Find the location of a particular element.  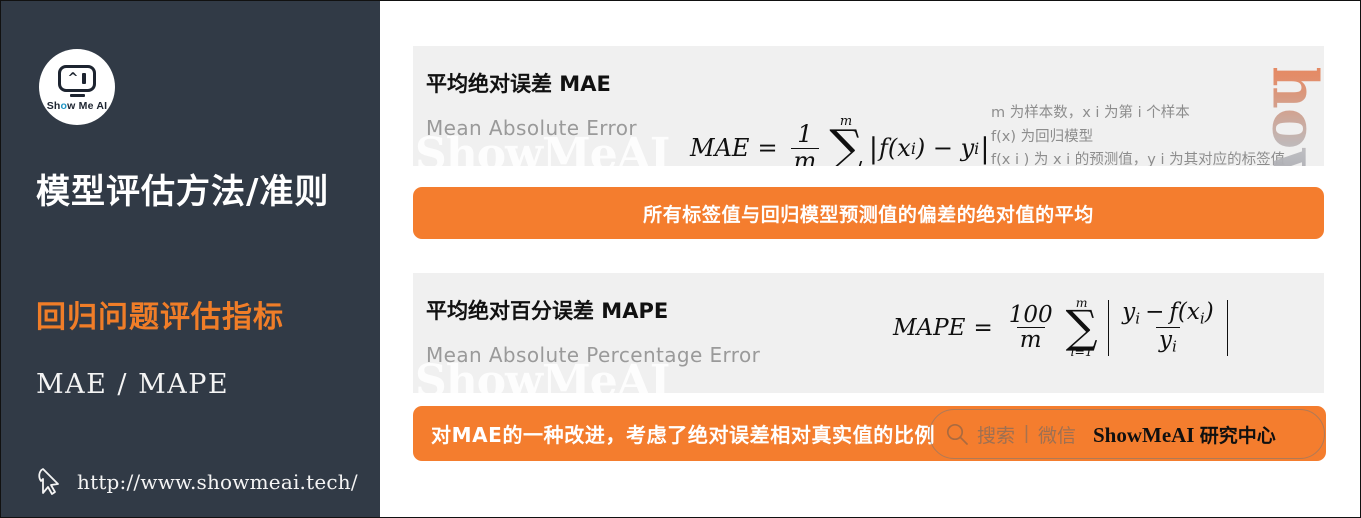

sigma-icon-2: ∑ is located at coordinates (1081, 327).